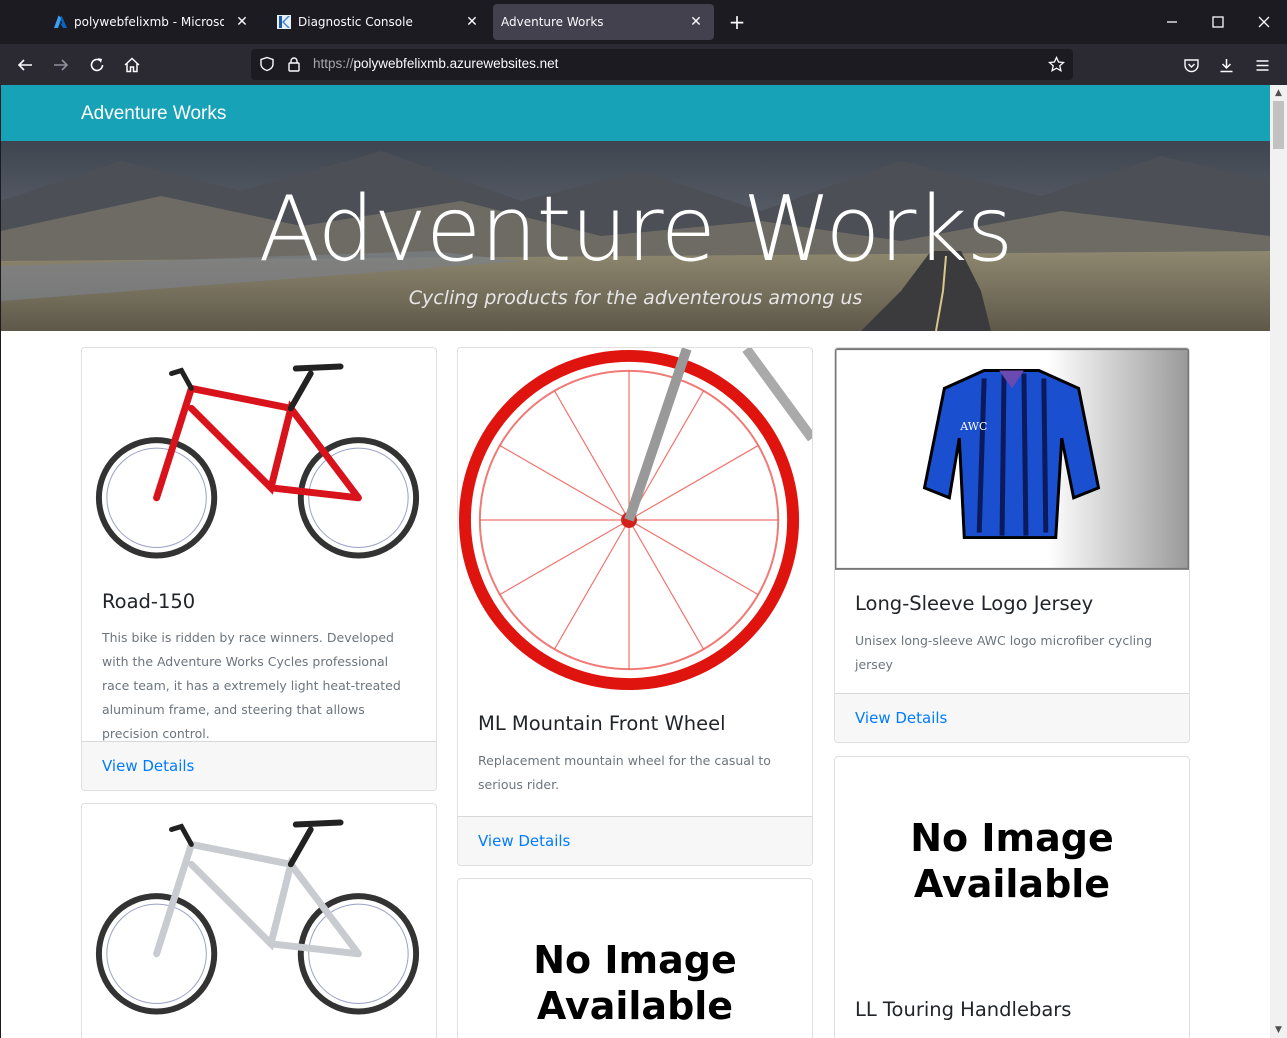 The width and height of the screenshot is (1287, 1038). I want to click on product-image-red-bike, so click(257, 461).